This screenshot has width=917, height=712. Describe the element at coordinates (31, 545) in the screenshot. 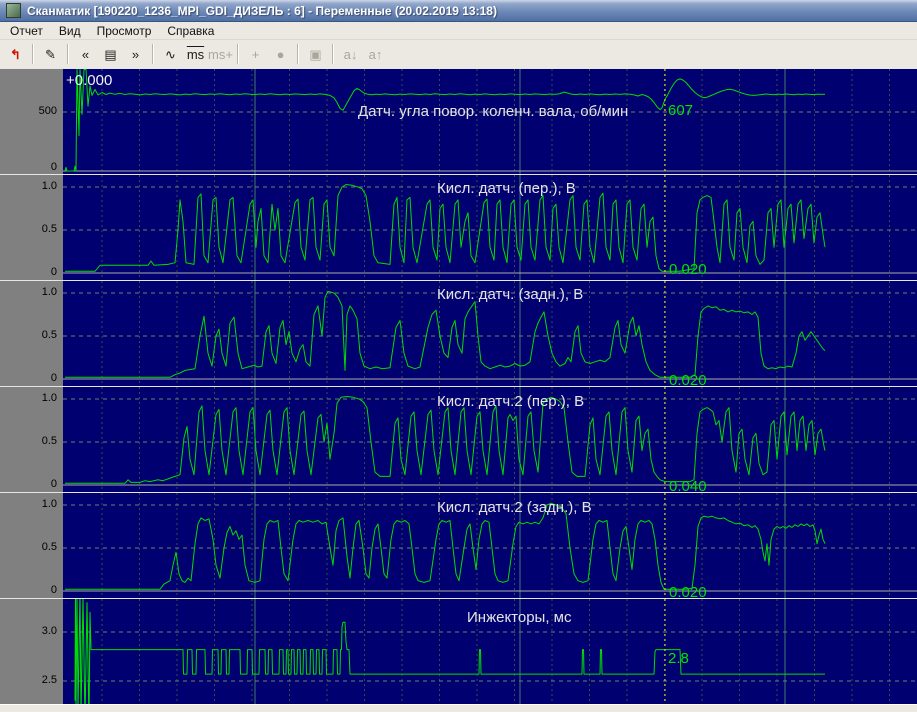

I see `y-axis-gutter-4: 1.0 0.5 0` at that location.